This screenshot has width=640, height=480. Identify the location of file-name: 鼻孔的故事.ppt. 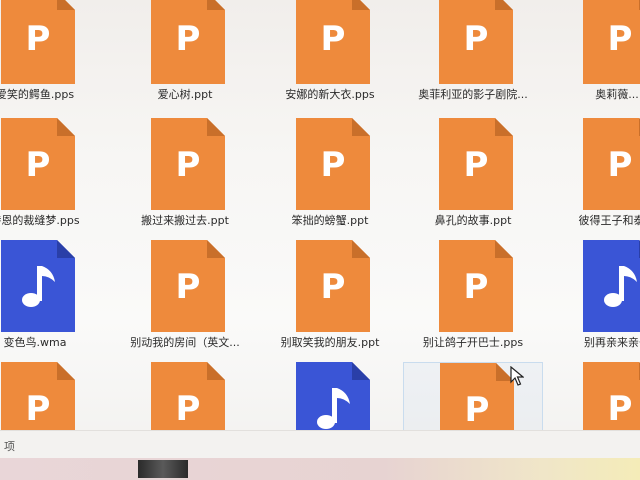
(473, 220).